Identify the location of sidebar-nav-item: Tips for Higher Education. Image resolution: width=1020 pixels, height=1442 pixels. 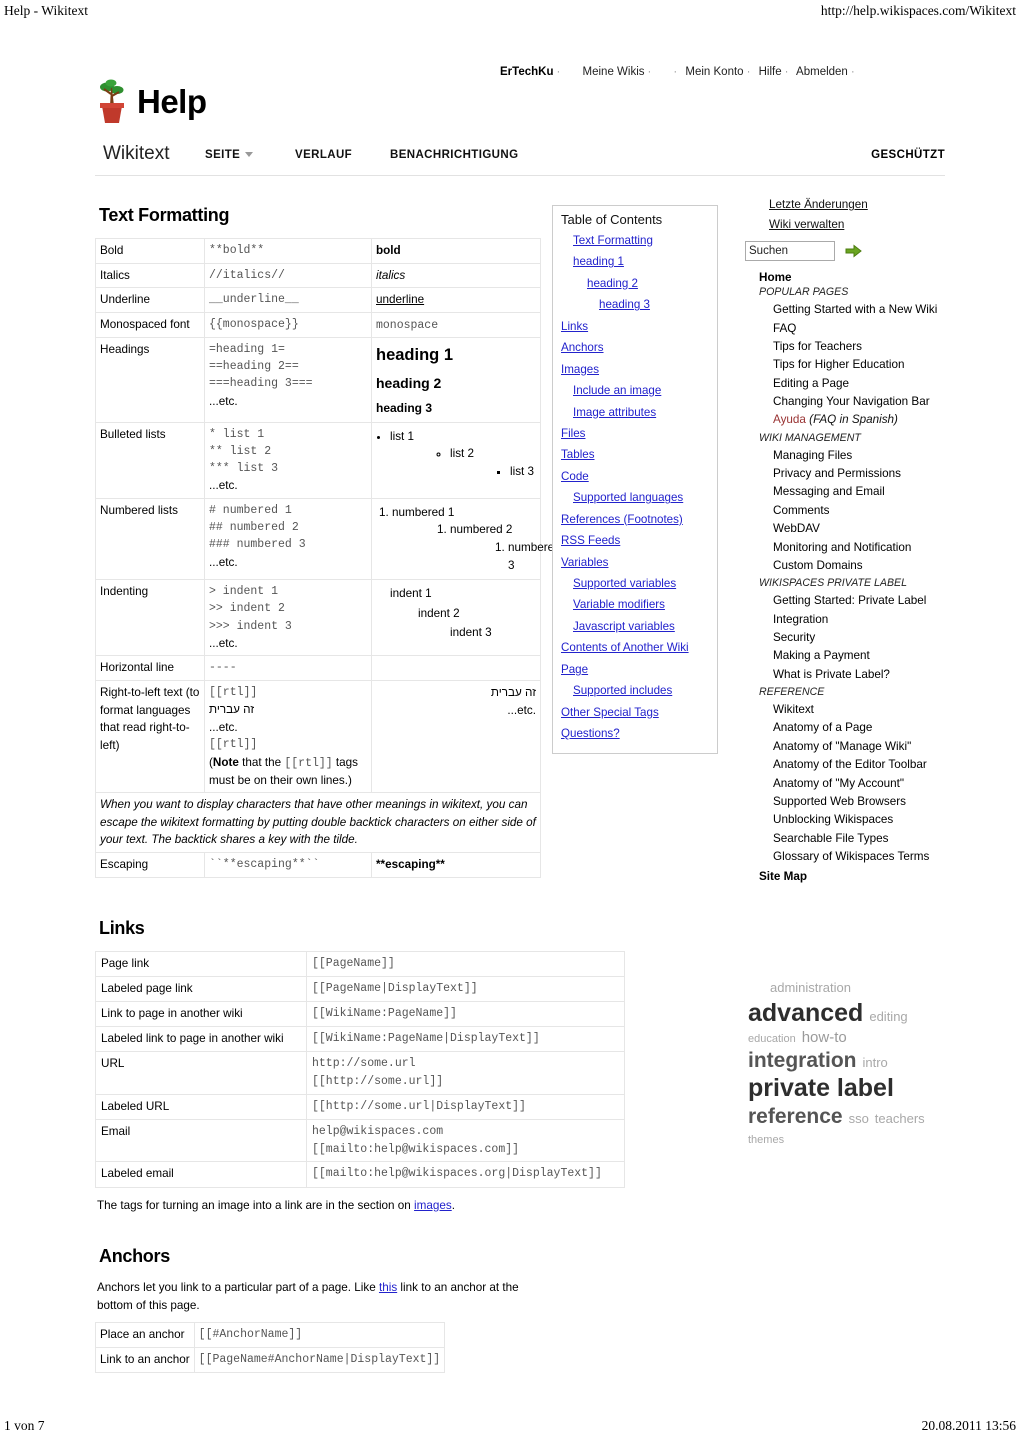
(894, 365).